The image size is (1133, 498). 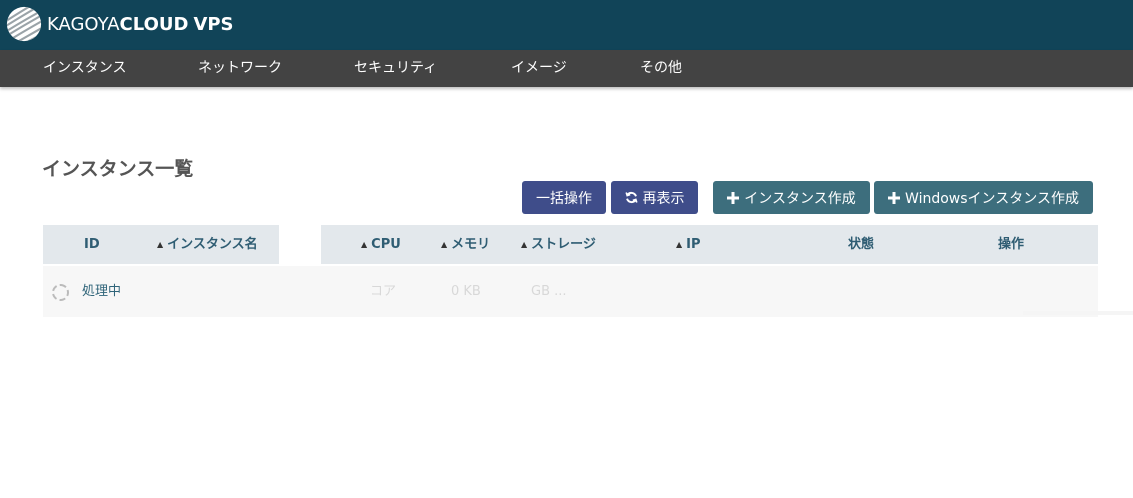 I want to click on column-header-label: IP, so click(x=693, y=244).